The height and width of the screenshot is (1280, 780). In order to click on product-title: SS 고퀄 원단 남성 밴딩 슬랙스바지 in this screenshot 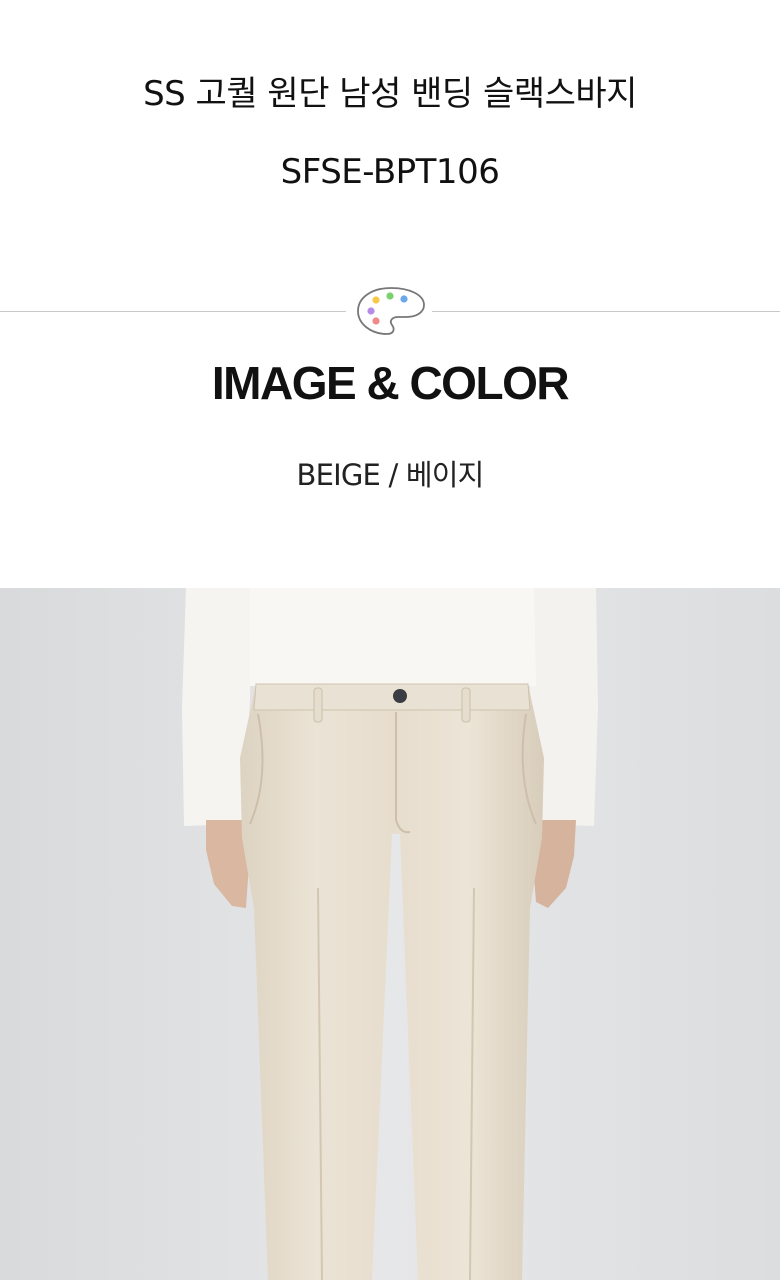, I will do `click(390, 94)`.